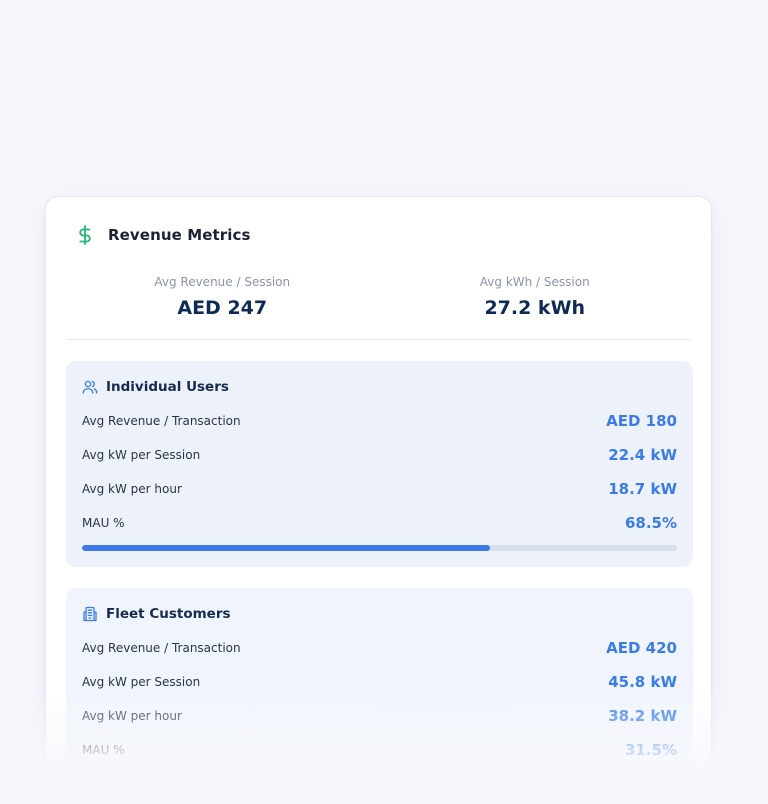 Image resolution: width=768 pixels, height=804 pixels. Describe the element at coordinates (379, 421) in the screenshot. I see `metric-row: Avg Revenue / Transaction AED 180` at that location.